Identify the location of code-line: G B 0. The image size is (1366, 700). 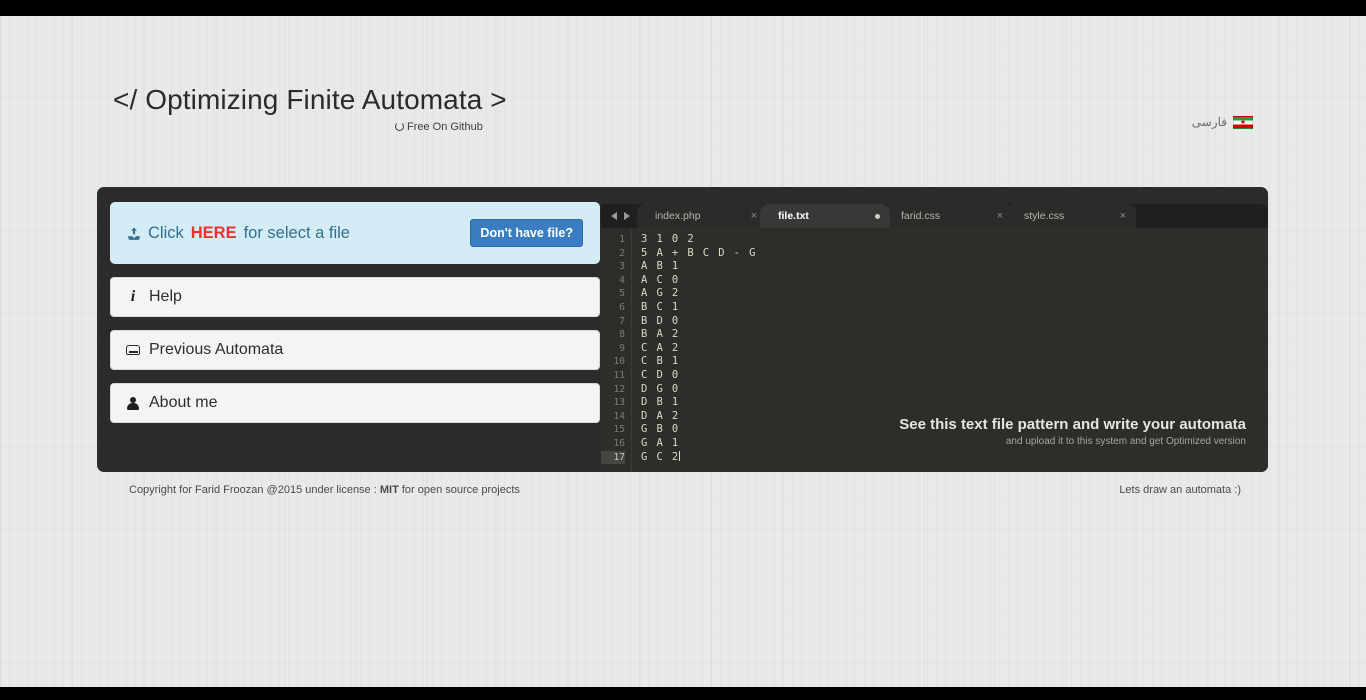
(660, 429).